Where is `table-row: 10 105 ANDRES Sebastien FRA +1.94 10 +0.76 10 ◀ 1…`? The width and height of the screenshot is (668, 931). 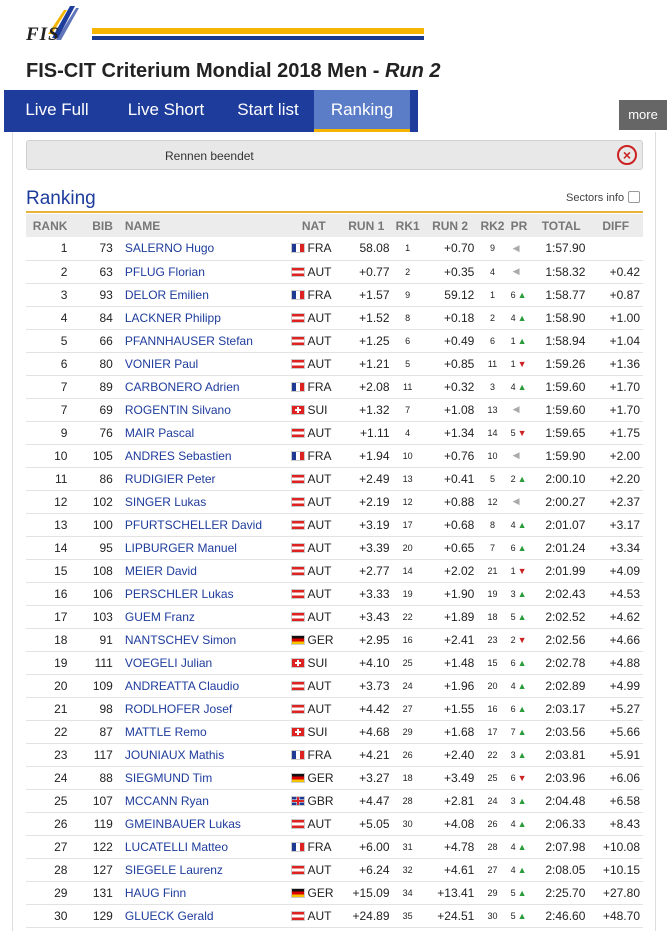 table-row: 10 105 ANDRES Sebastien FRA +1.94 10 +0.76 10 ◀ 1… is located at coordinates (334, 456).